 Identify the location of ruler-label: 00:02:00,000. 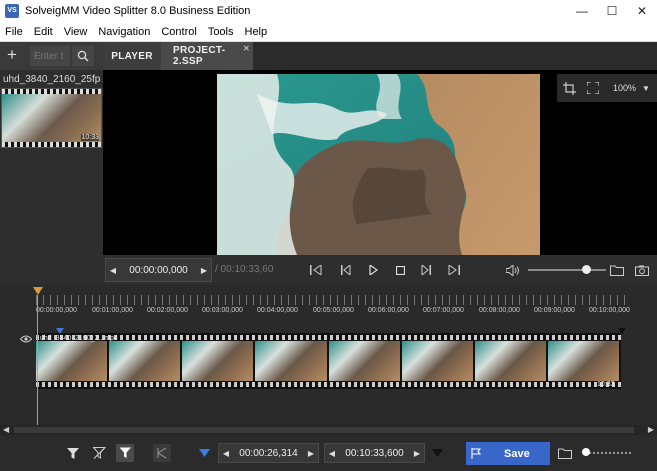
(167, 310).